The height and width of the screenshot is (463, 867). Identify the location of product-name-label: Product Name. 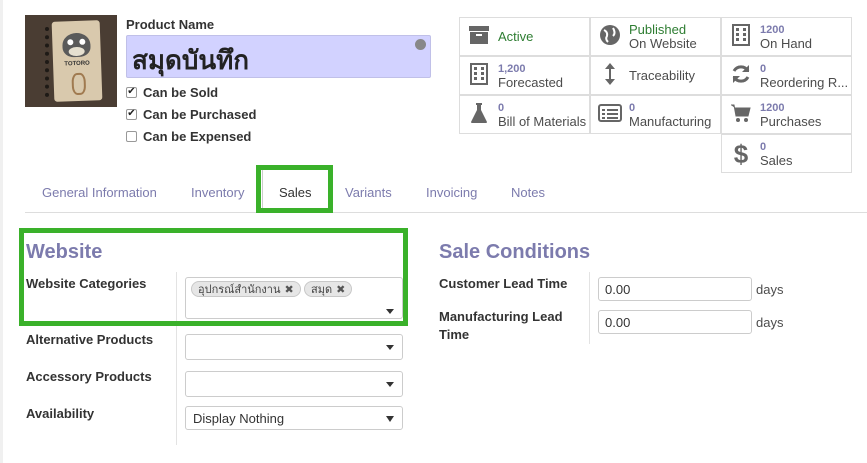
(170, 24).